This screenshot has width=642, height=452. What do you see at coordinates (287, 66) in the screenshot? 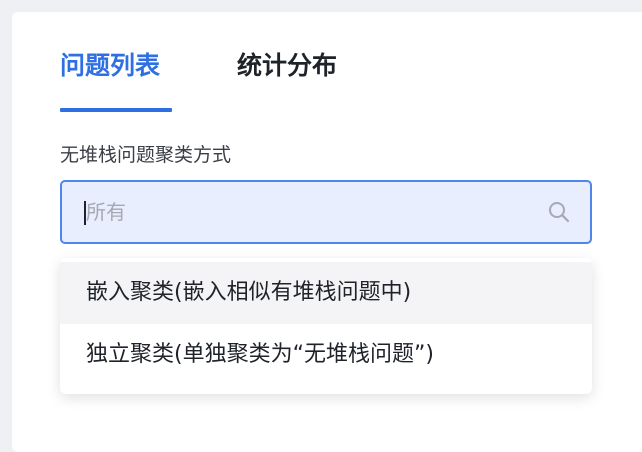
I see `tab-statistics: 统计分布` at bounding box center [287, 66].